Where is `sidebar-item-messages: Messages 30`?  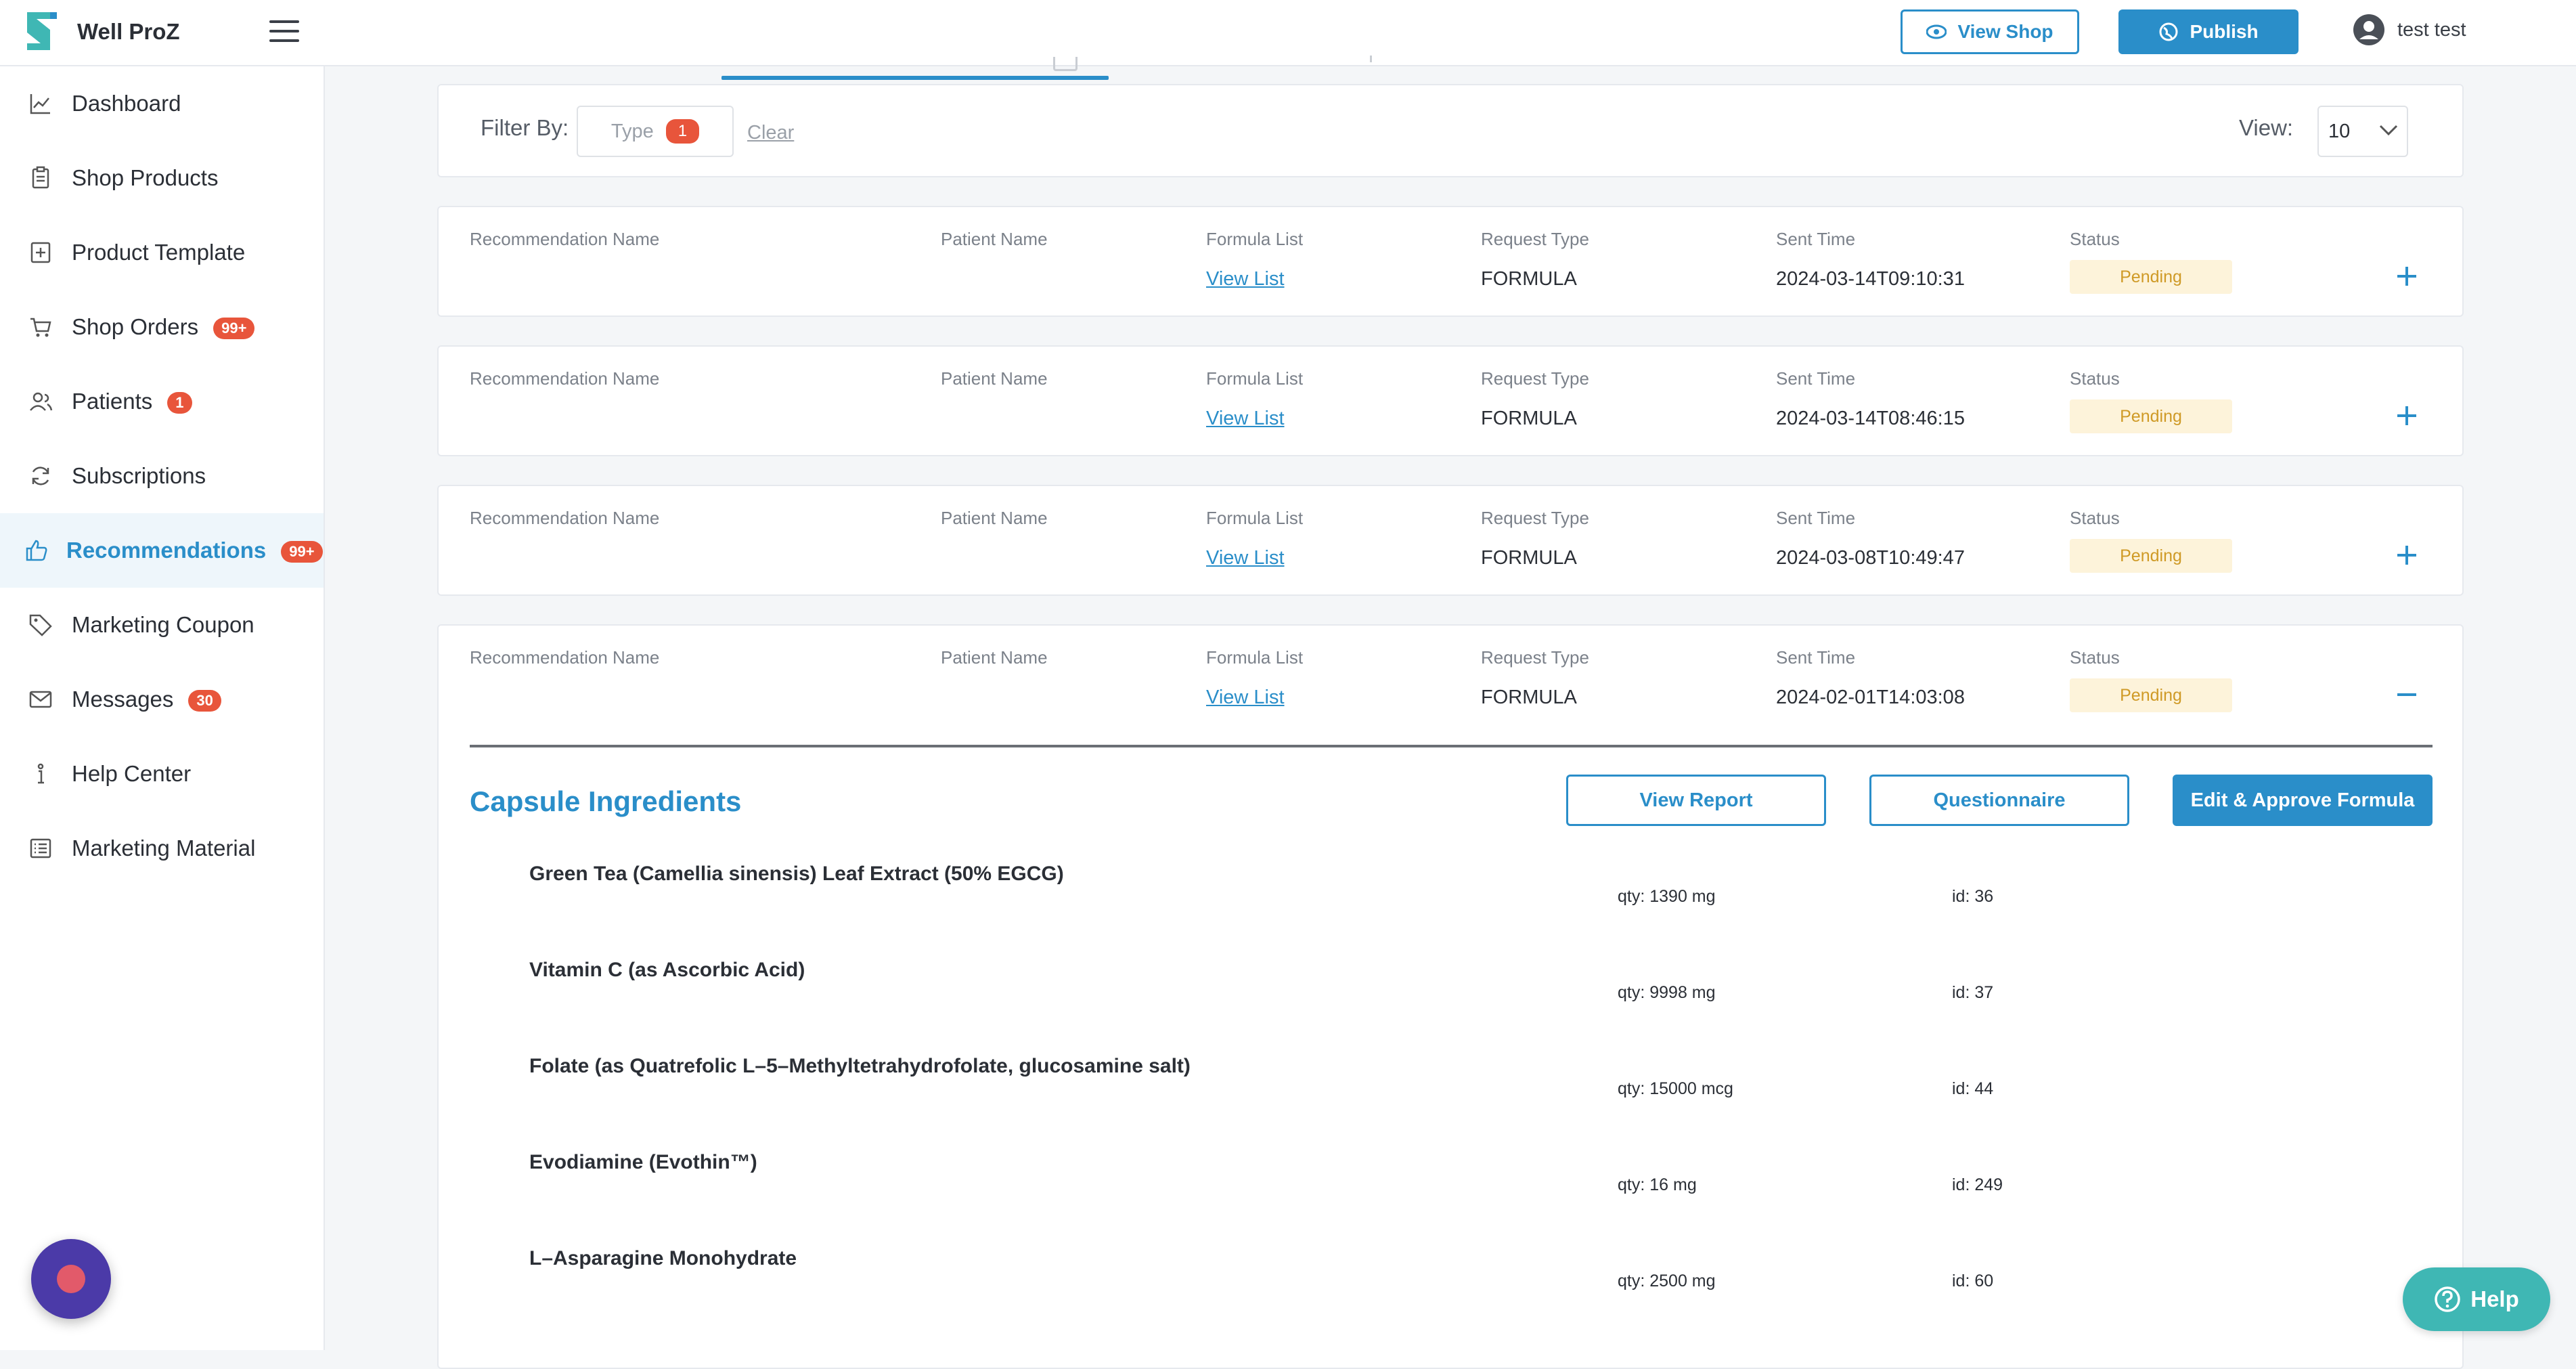
sidebar-item-messages: Messages 30 is located at coordinates (162, 700).